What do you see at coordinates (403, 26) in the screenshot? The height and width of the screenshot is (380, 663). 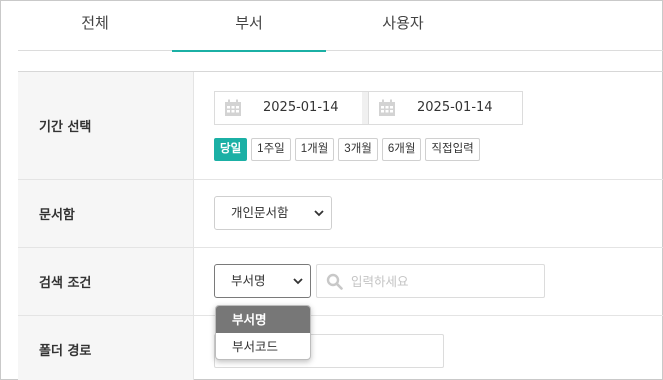 I see `tab-user: 사용자` at bounding box center [403, 26].